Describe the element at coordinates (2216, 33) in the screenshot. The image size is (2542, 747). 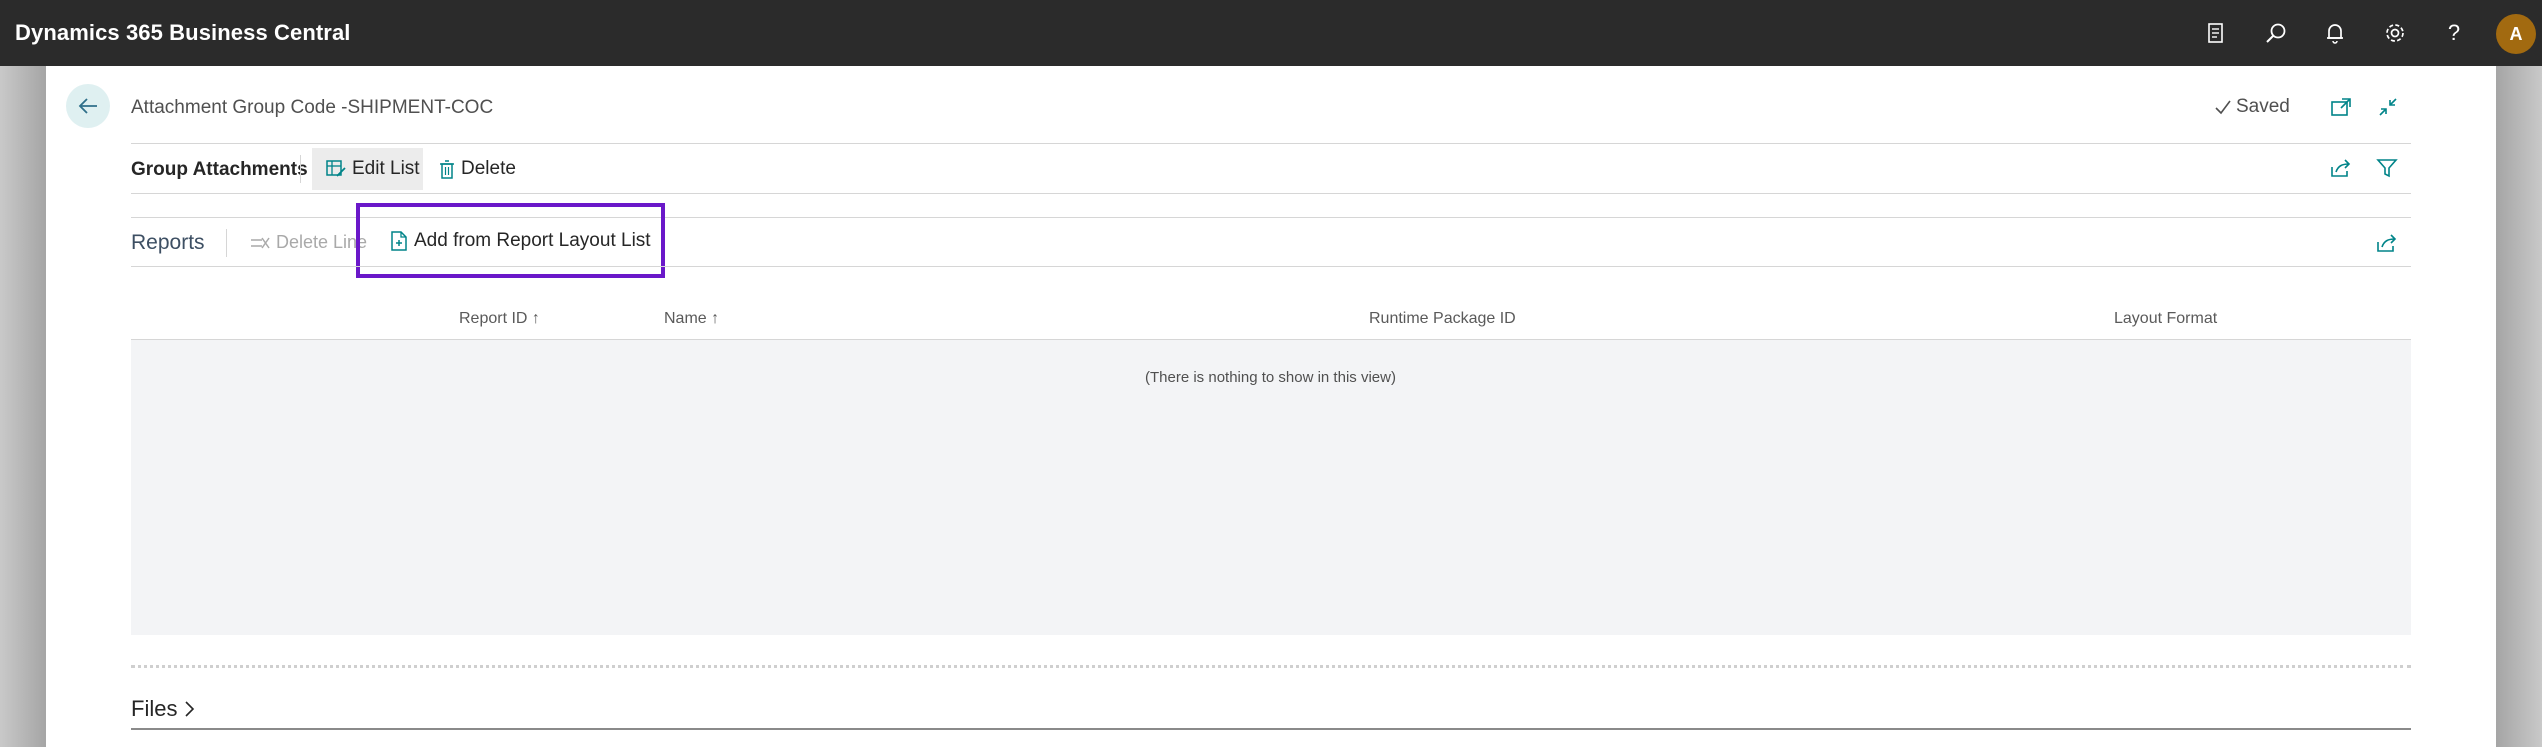
I see `report-icon` at that location.